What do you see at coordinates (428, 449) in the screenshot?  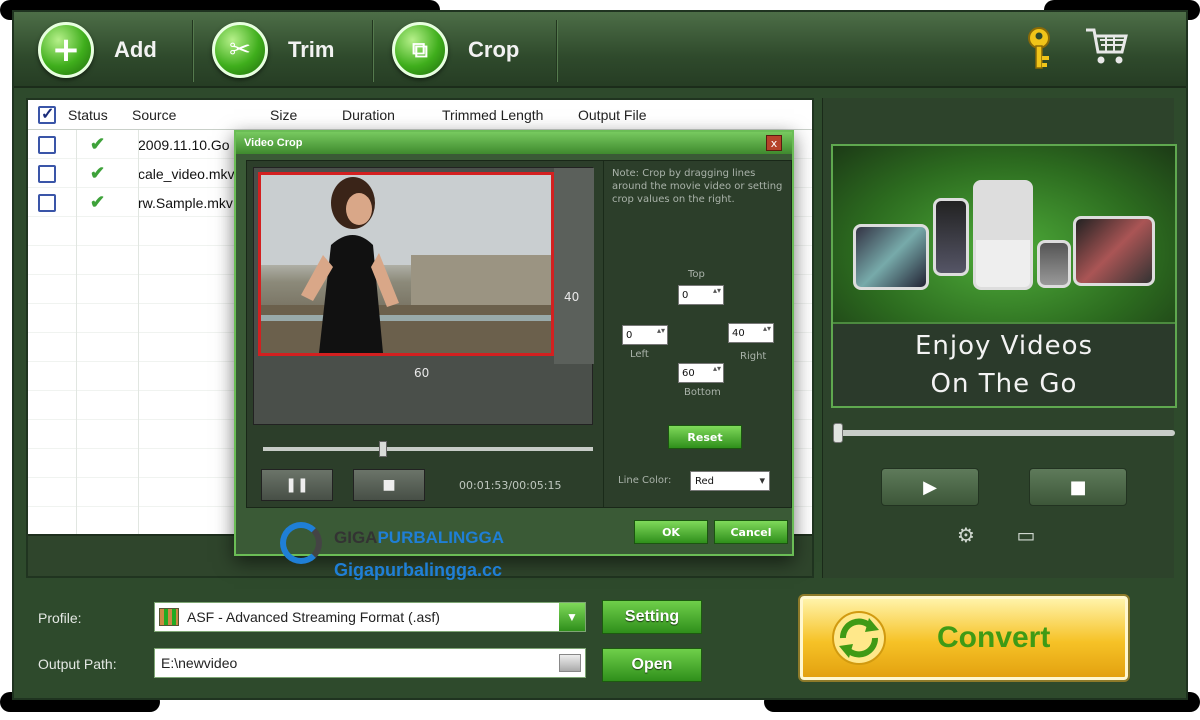 I see `video-seek-bar` at bounding box center [428, 449].